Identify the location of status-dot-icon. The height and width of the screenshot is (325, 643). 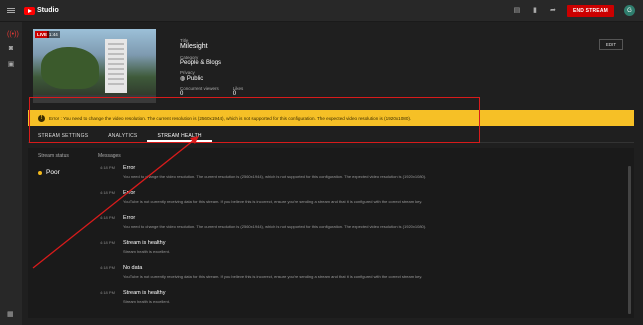
(40, 172).